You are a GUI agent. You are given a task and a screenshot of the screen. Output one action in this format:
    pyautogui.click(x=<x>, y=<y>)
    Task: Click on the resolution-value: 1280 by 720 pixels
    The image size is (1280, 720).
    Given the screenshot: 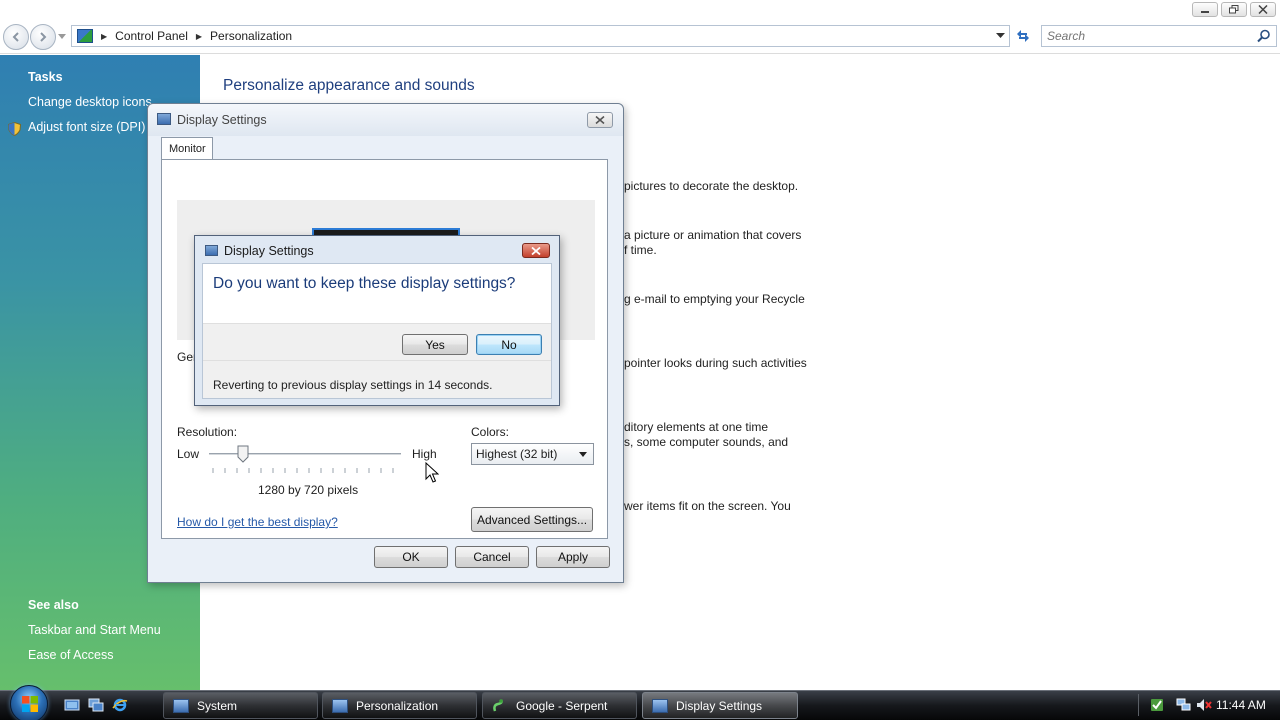 What is the action you would take?
    pyautogui.click(x=308, y=490)
    